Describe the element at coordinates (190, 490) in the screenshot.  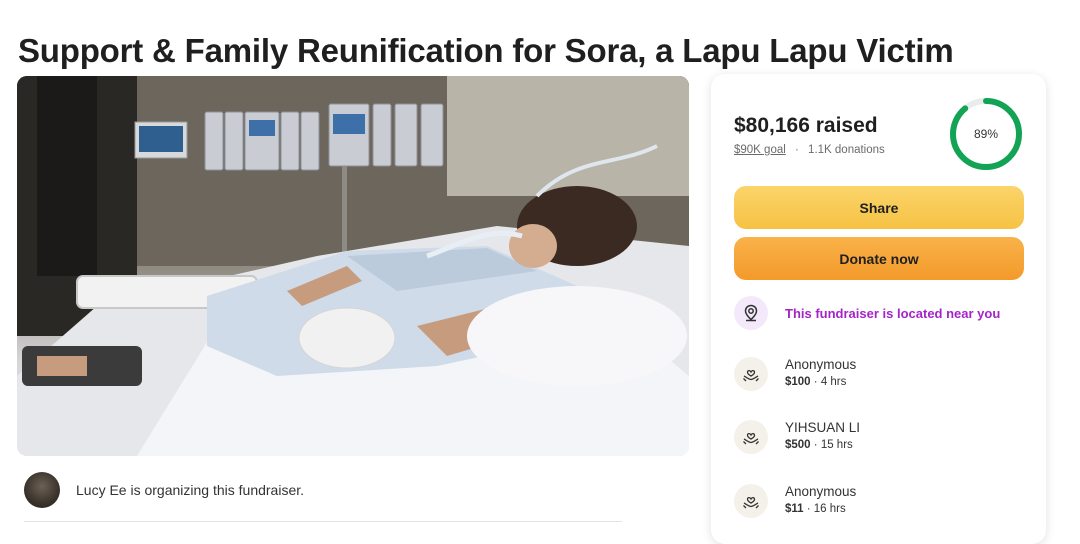
I see `organizer-text: Lucy Ee is organizing this fundraiser.` at that location.